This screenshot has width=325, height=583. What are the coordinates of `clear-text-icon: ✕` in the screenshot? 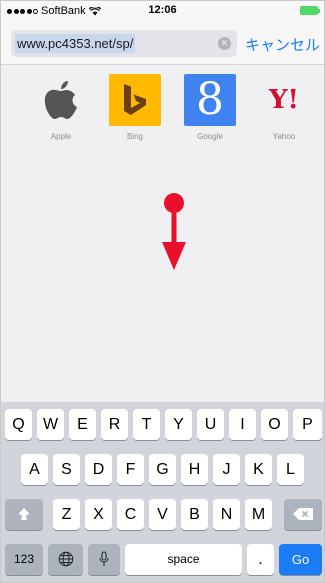 It's located at (224, 43).